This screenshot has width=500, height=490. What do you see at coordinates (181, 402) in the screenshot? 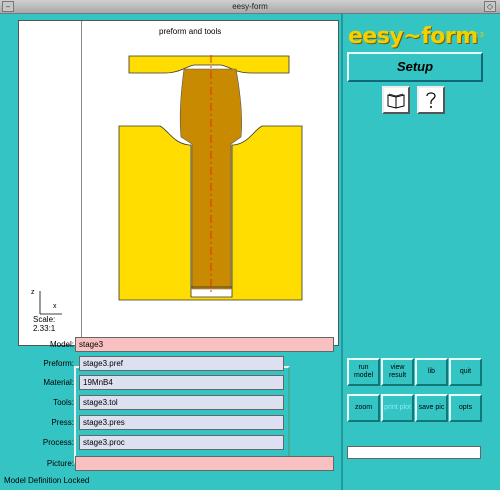
I see `tools-field: stage3.tol` at bounding box center [181, 402].